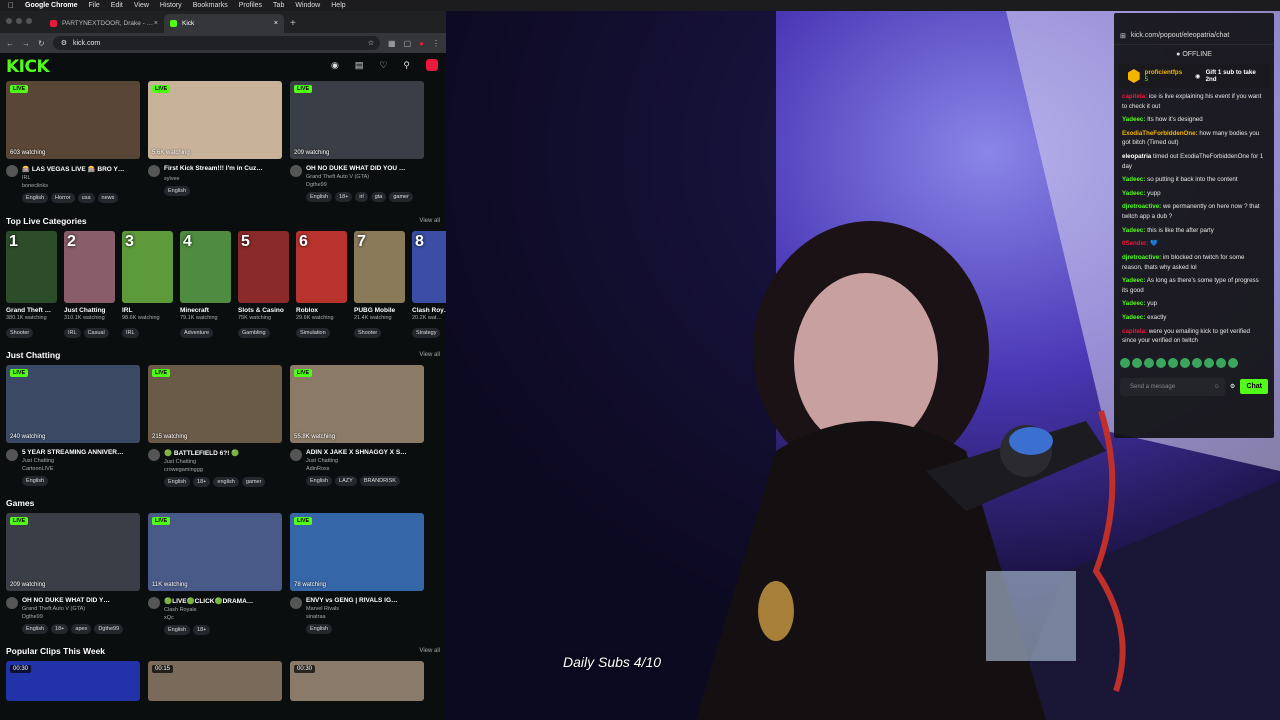 Image resolution: width=1280 pixels, height=720 pixels. I want to click on zoom-window-button, so click(29, 21).